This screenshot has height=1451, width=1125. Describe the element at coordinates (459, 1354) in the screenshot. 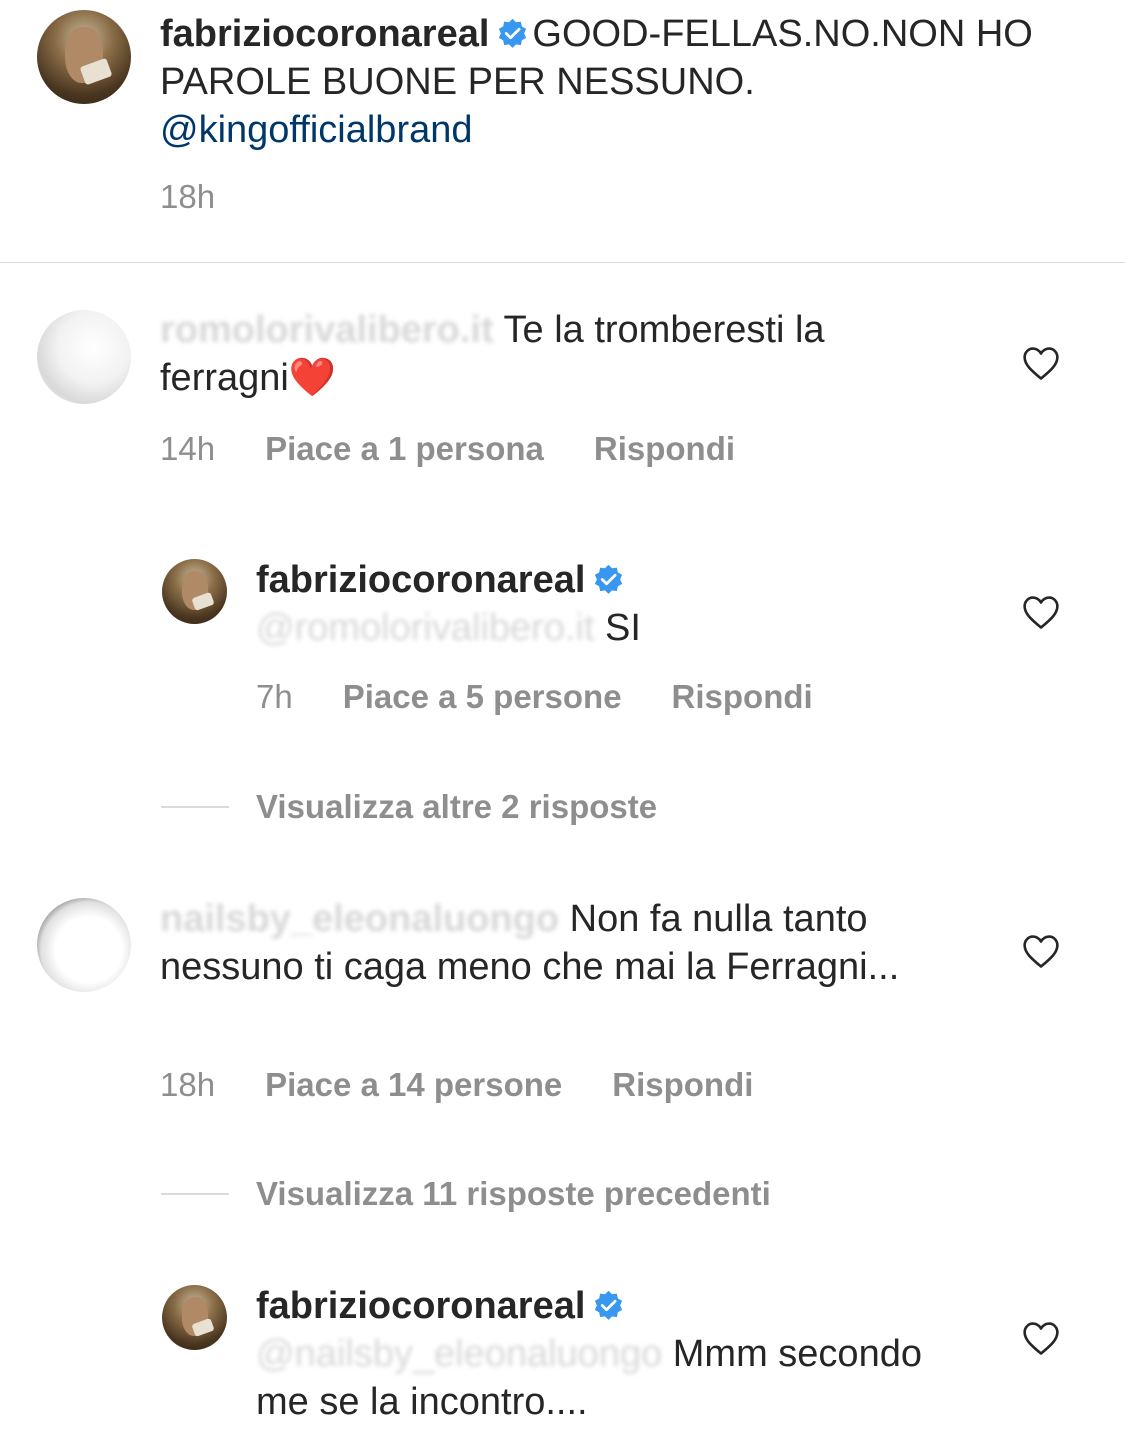

I see `reply-mention: @nailsby_eleonaluongo` at that location.